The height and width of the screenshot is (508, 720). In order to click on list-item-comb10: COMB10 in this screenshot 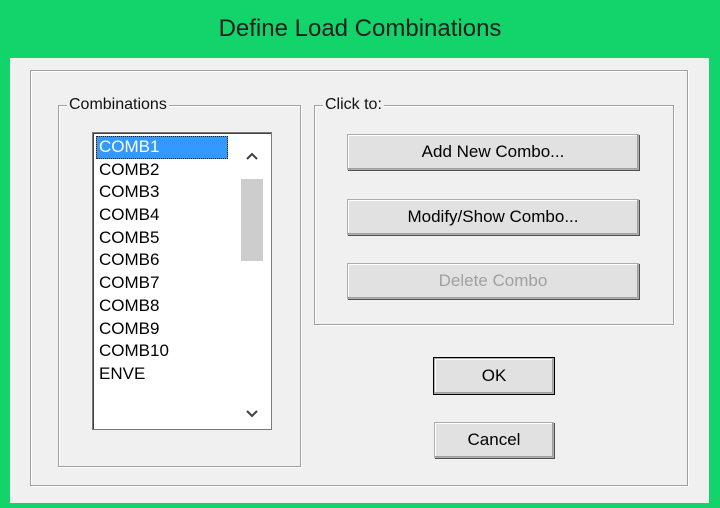, I will do `click(162, 351)`.